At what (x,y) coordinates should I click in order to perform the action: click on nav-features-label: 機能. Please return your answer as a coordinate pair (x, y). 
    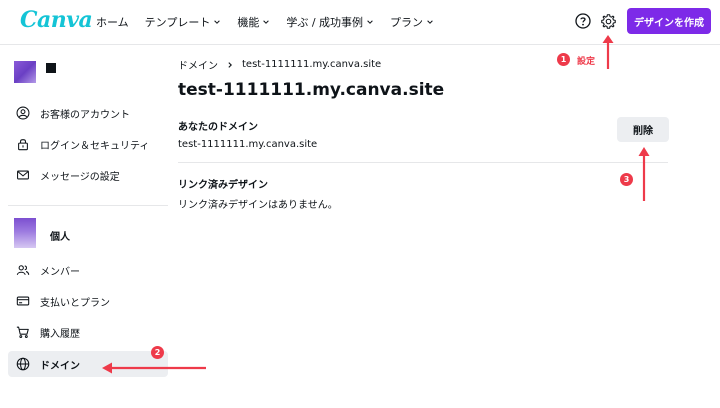
    Looking at the image, I should click on (248, 22).